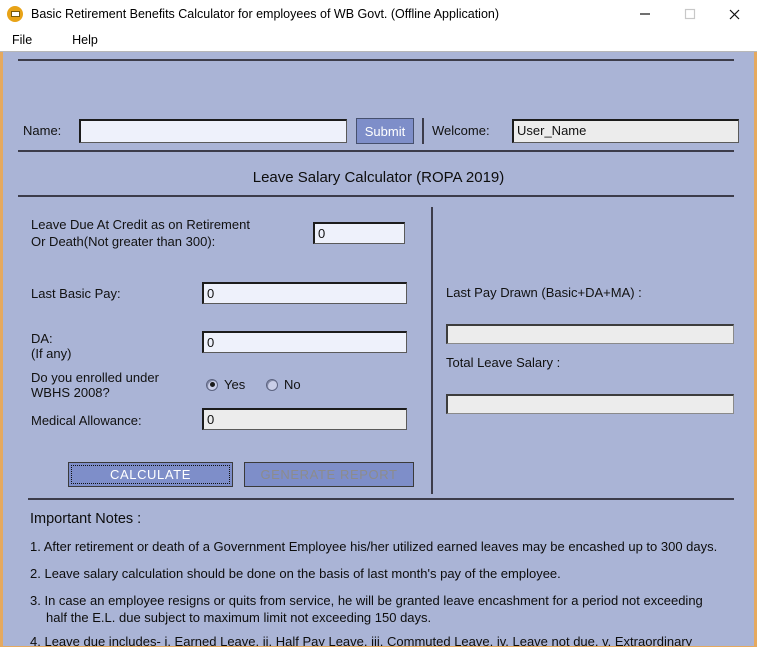  What do you see at coordinates (590, 334) in the screenshot?
I see `last-pay-drawn-output` at bounding box center [590, 334].